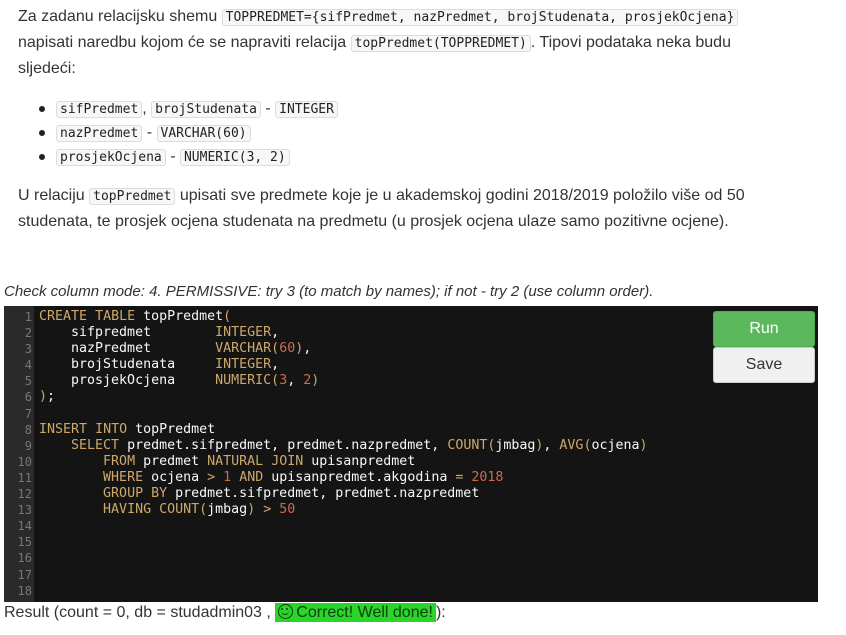 Image resolution: width=846 pixels, height=635 pixels. What do you see at coordinates (28, 349) in the screenshot?
I see `line-number: 3` at bounding box center [28, 349].